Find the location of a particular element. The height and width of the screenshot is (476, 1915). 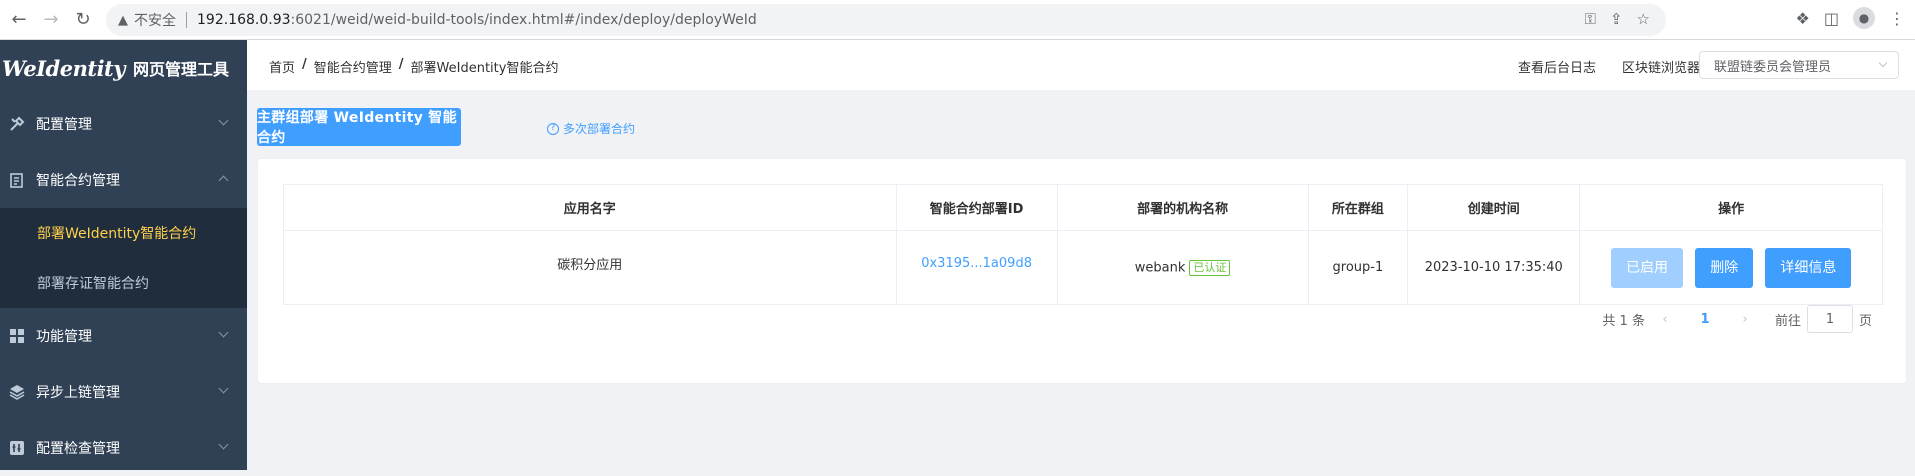

page-suffix: 页 is located at coordinates (1865, 321).